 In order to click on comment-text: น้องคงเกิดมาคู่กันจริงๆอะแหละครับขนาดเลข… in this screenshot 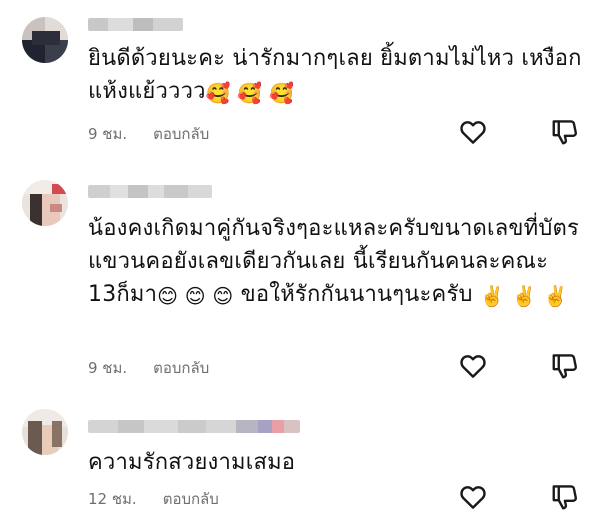, I will do `click(334, 262)`.